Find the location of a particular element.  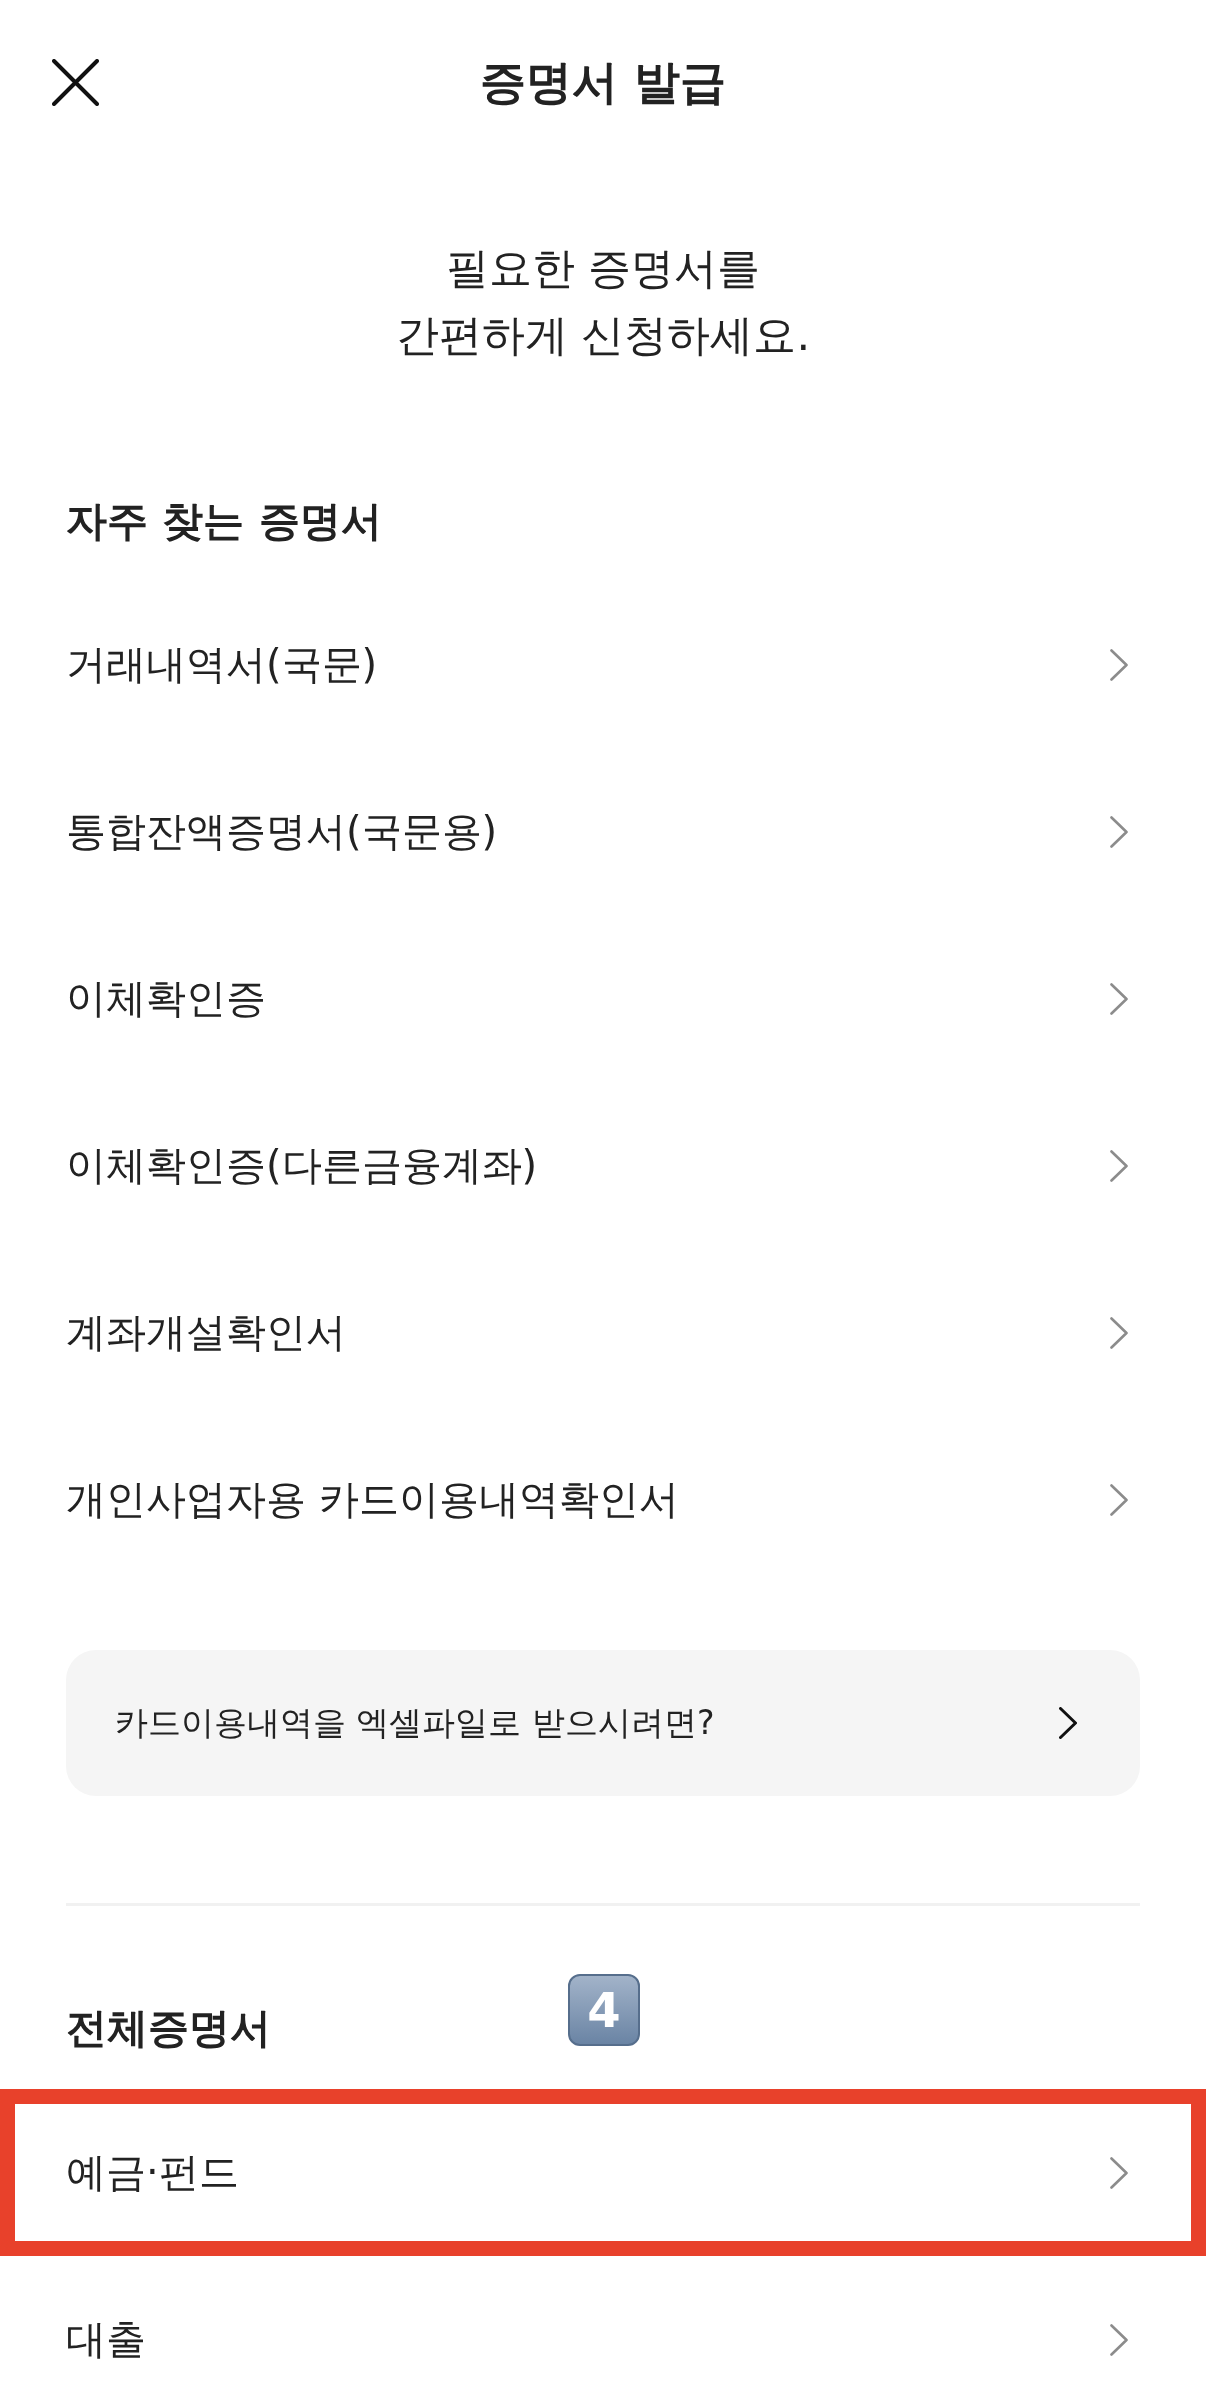

section-heading: 전체증명서 is located at coordinates (168, 2028).